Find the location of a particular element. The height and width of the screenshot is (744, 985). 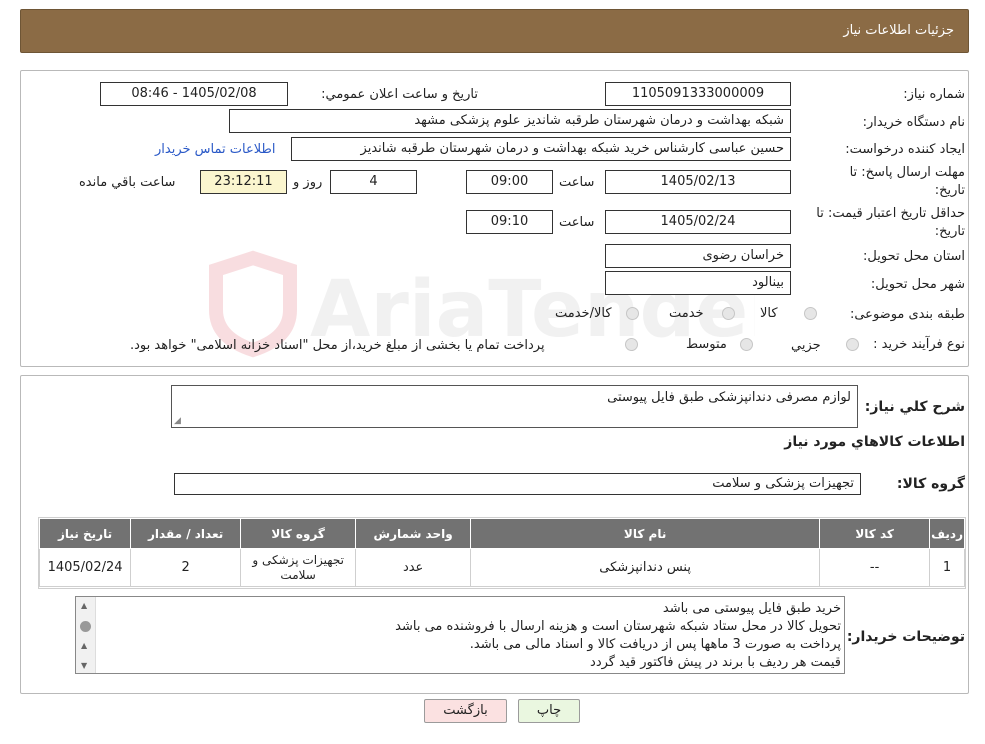

cell-name: پنس دندانپزشکی is located at coordinates (645, 567).